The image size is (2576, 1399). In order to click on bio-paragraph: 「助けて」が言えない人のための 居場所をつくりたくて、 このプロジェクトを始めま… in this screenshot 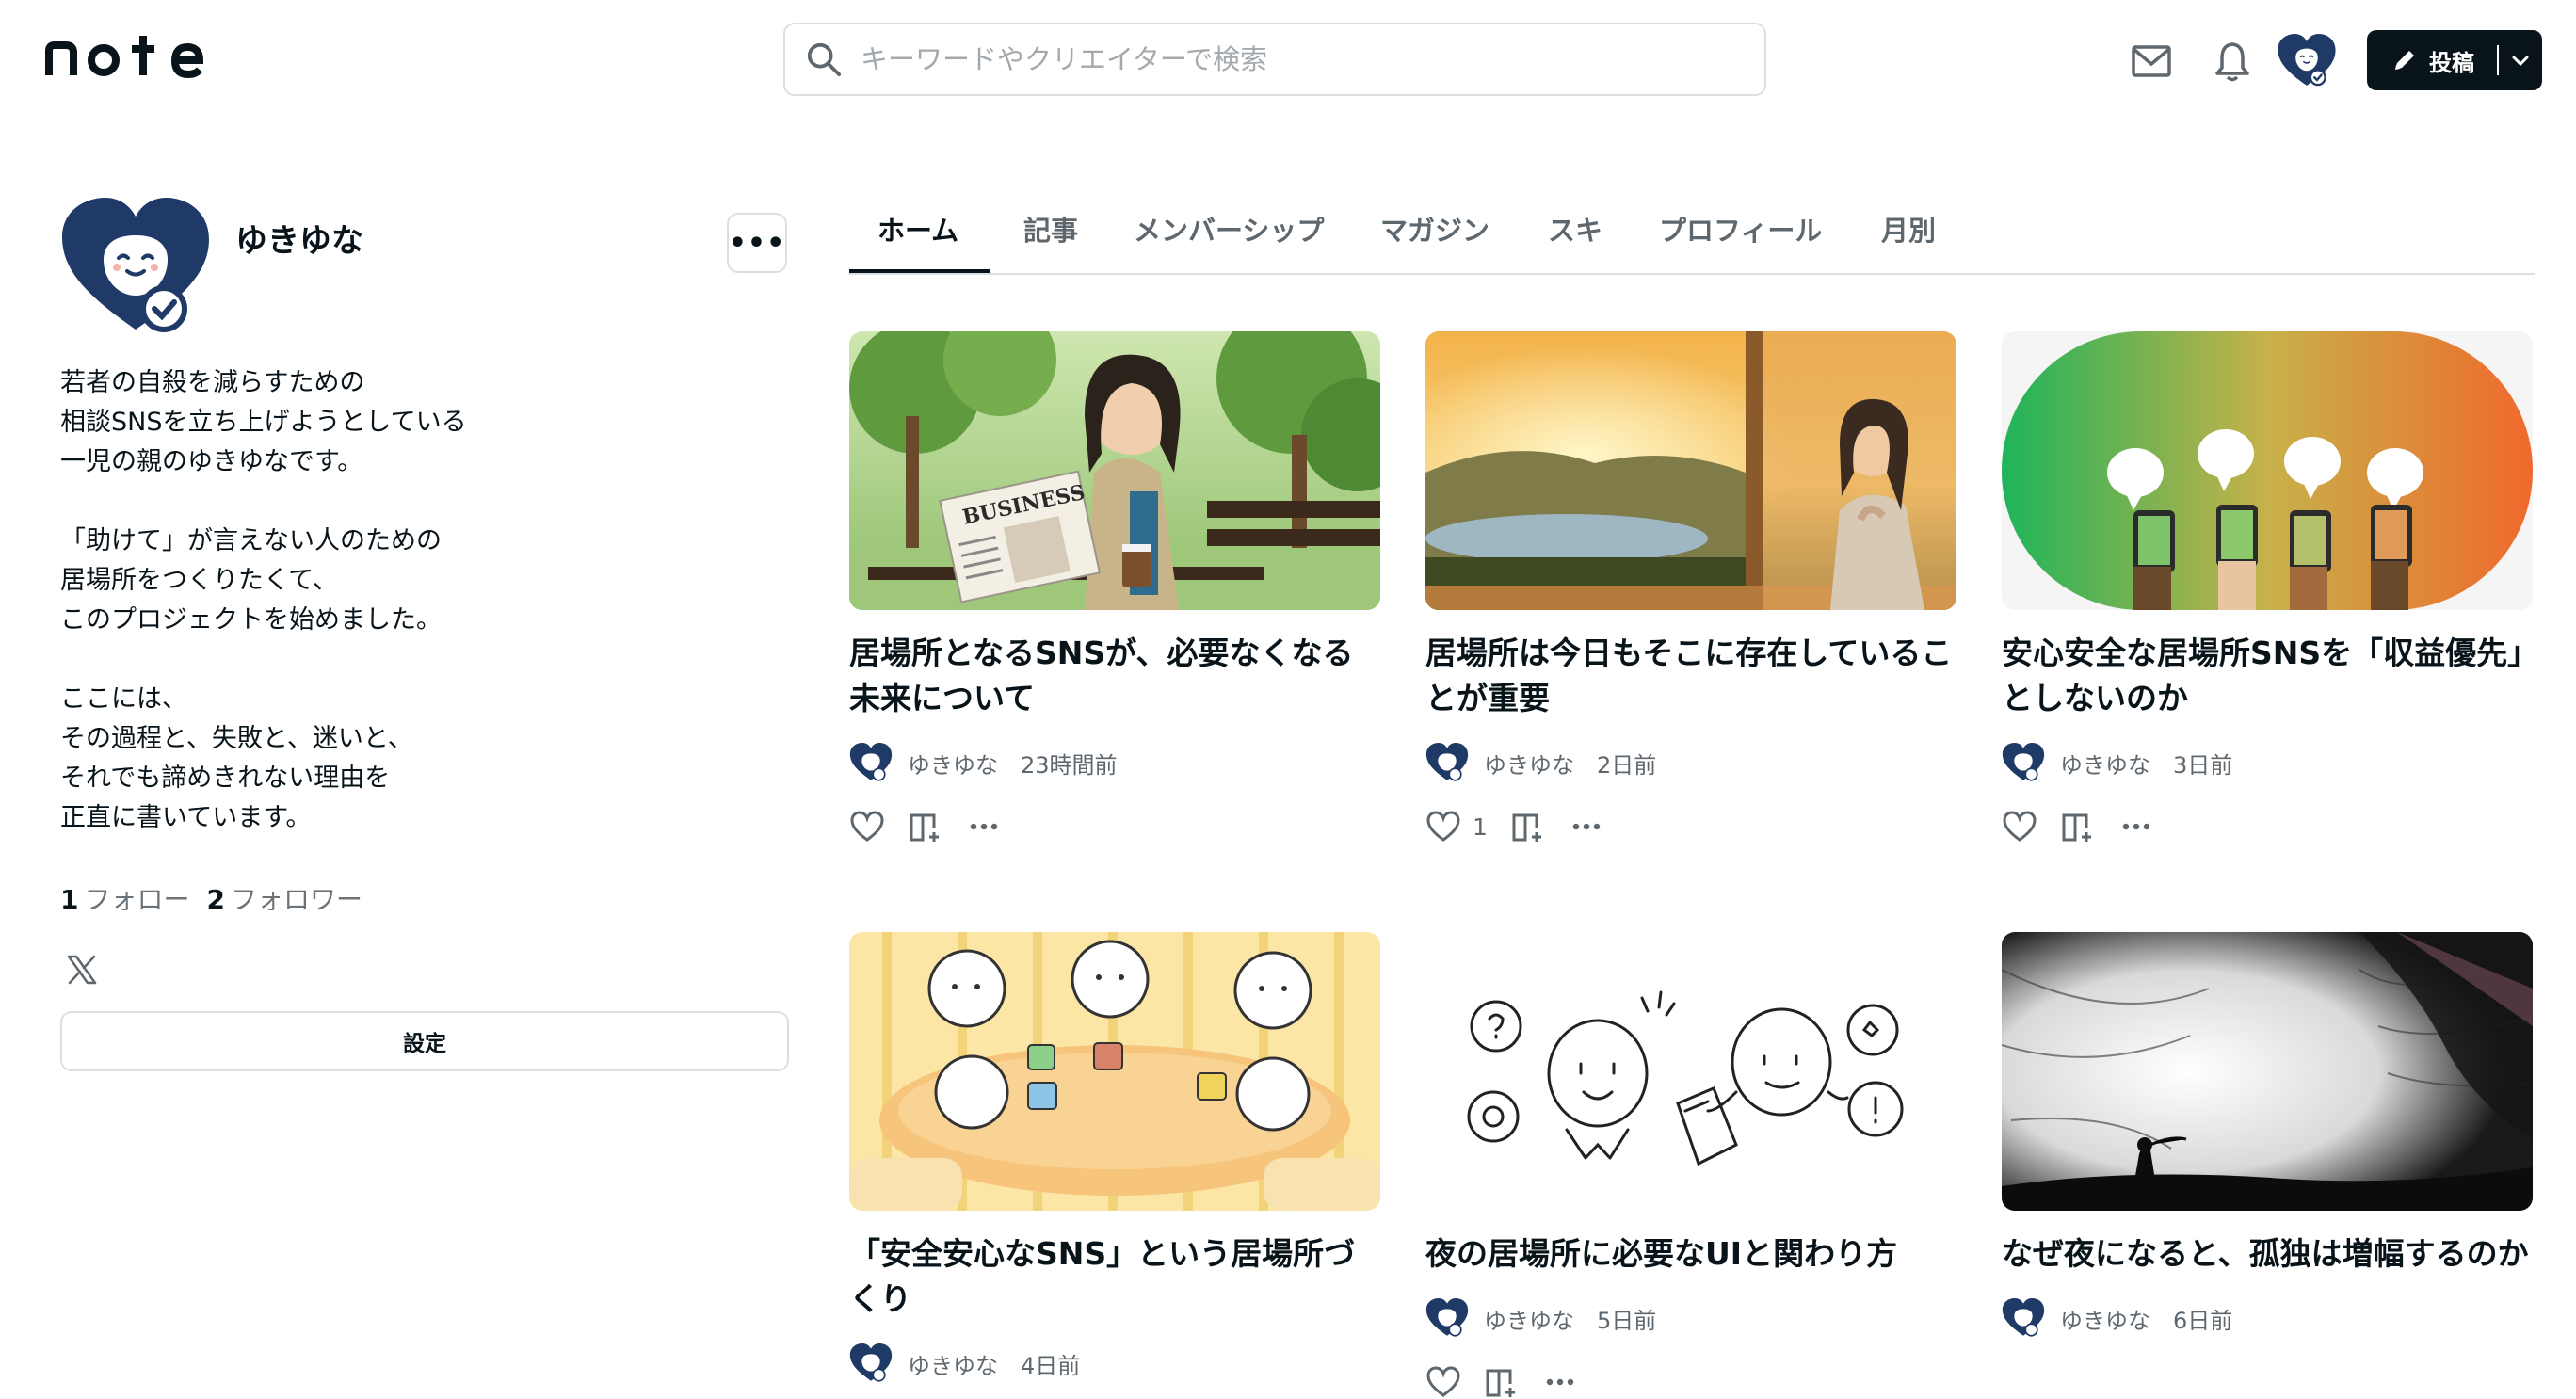, I will do `click(251, 580)`.